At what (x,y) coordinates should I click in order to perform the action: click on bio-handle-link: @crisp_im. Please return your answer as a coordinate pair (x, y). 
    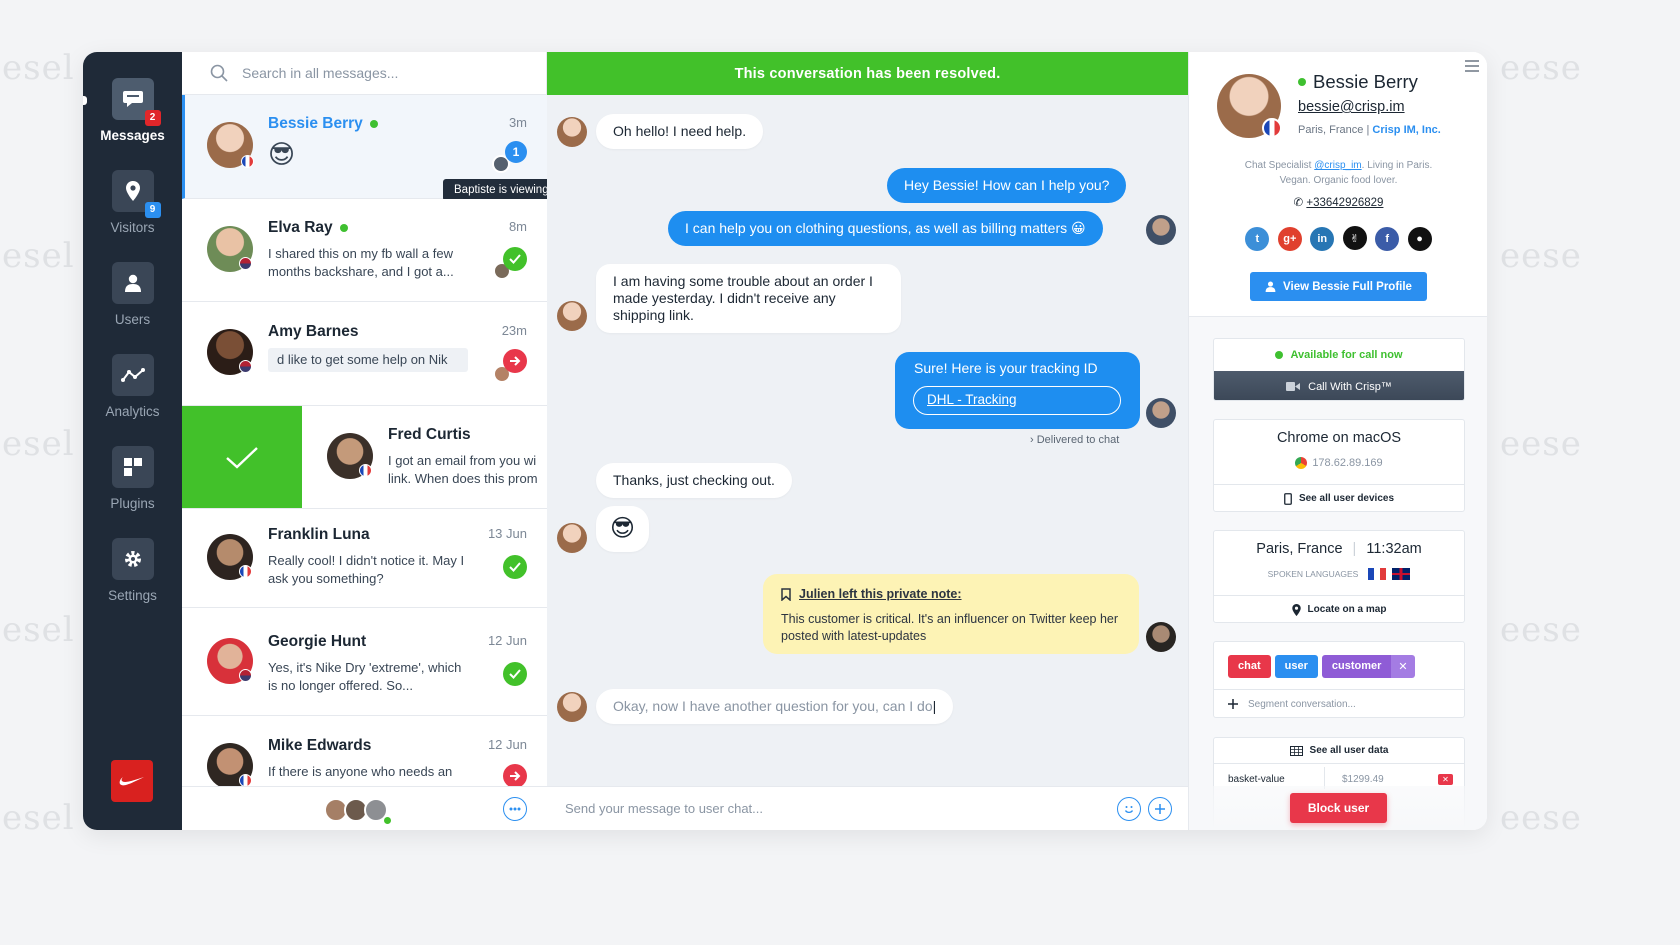
    Looking at the image, I should click on (1337, 165).